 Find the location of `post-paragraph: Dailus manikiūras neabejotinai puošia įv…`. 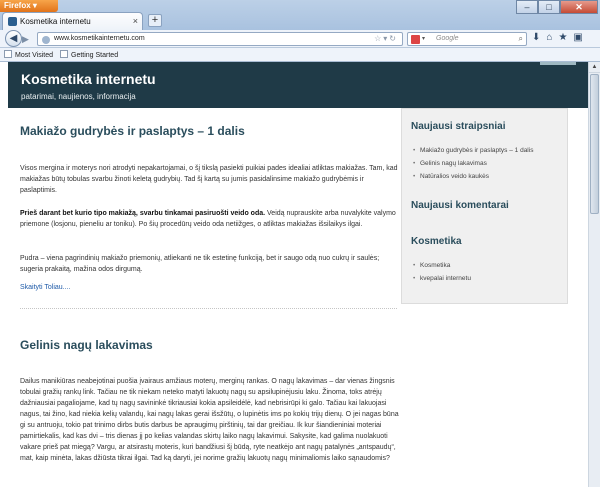

post-paragraph: Dailus manikiūras neabejotinai puošia įv… is located at coordinates (211, 420).